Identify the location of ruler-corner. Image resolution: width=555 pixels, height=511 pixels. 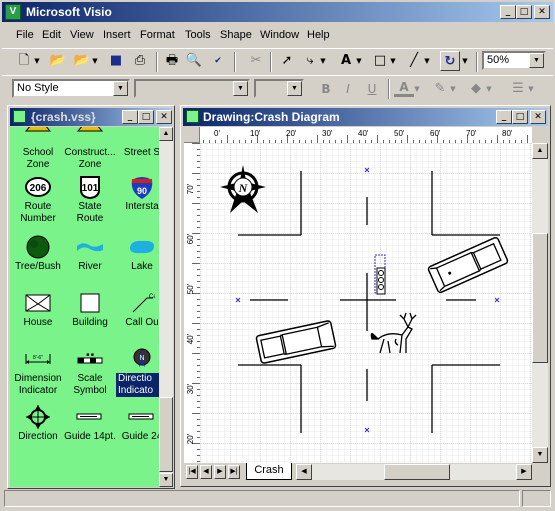
(192, 135).